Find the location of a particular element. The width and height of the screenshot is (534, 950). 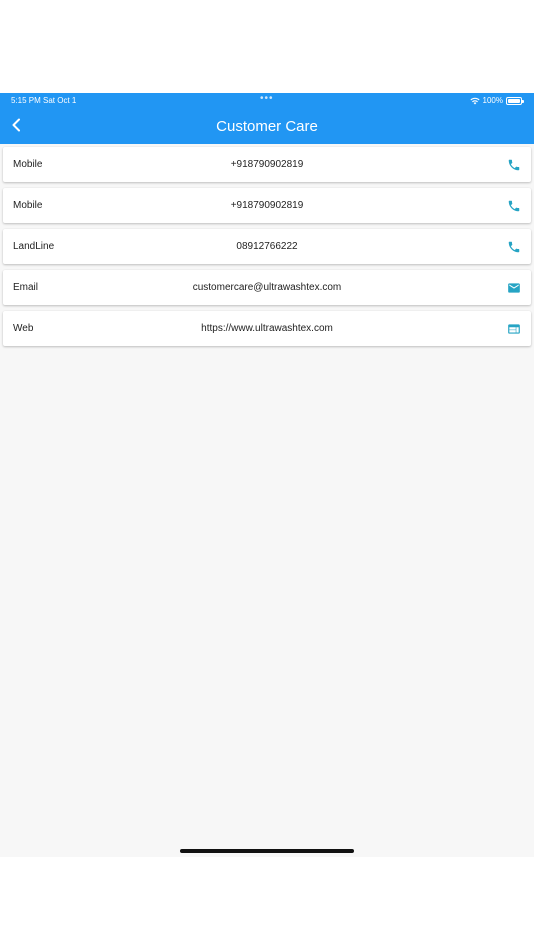

contact-row-web: Web https://www.ultrawashtex.com is located at coordinates (267, 328).